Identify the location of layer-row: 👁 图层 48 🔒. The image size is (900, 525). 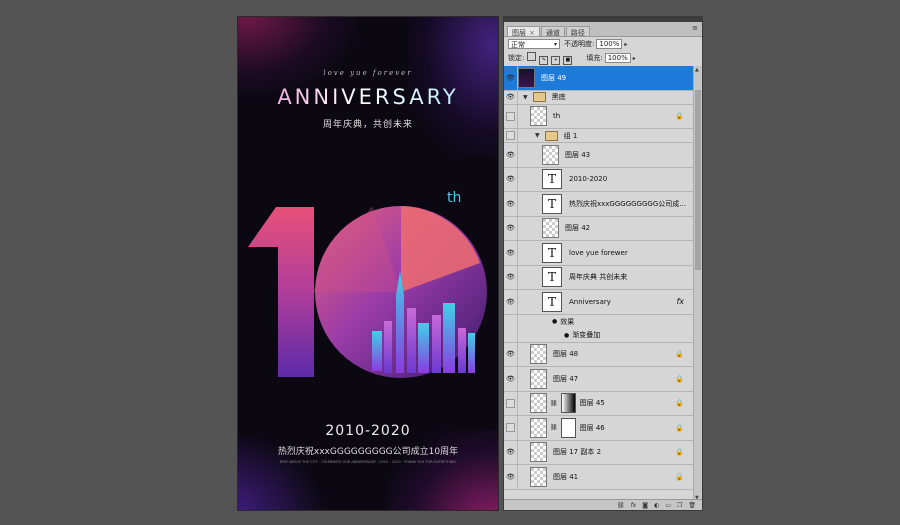
(599, 354).